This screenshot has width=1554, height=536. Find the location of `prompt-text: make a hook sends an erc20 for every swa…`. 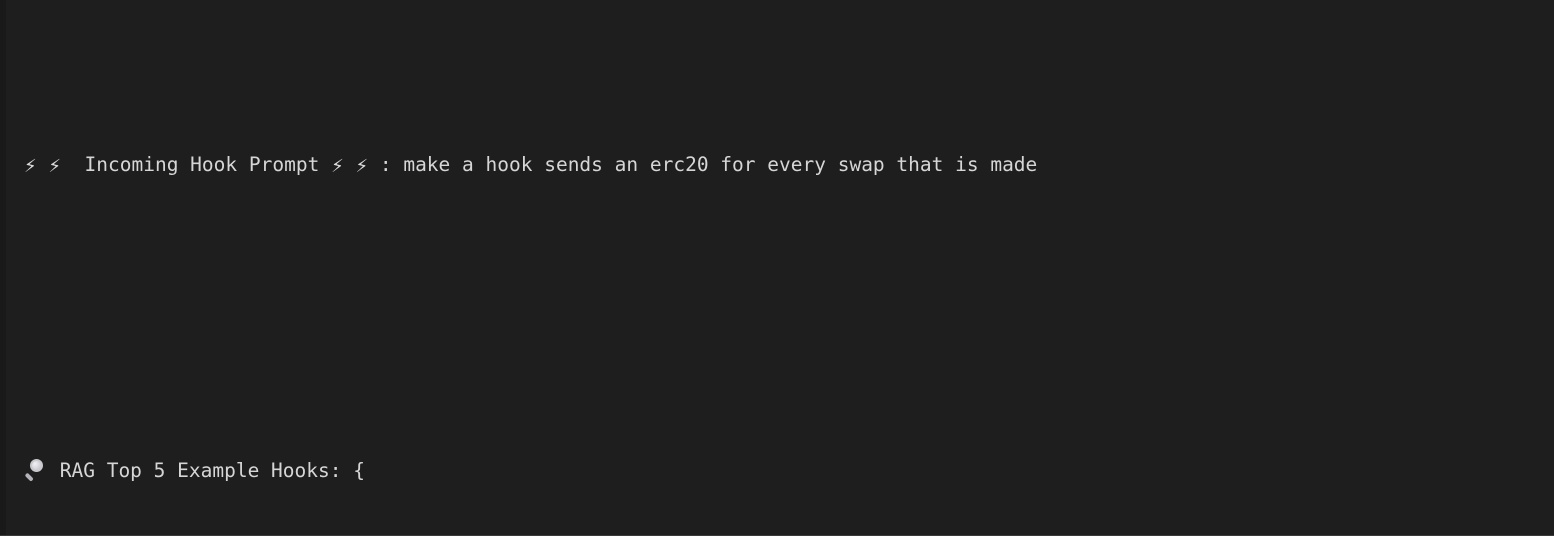

prompt-text: make a hook sends an erc20 for every swa… is located at coordinates (720, 164).